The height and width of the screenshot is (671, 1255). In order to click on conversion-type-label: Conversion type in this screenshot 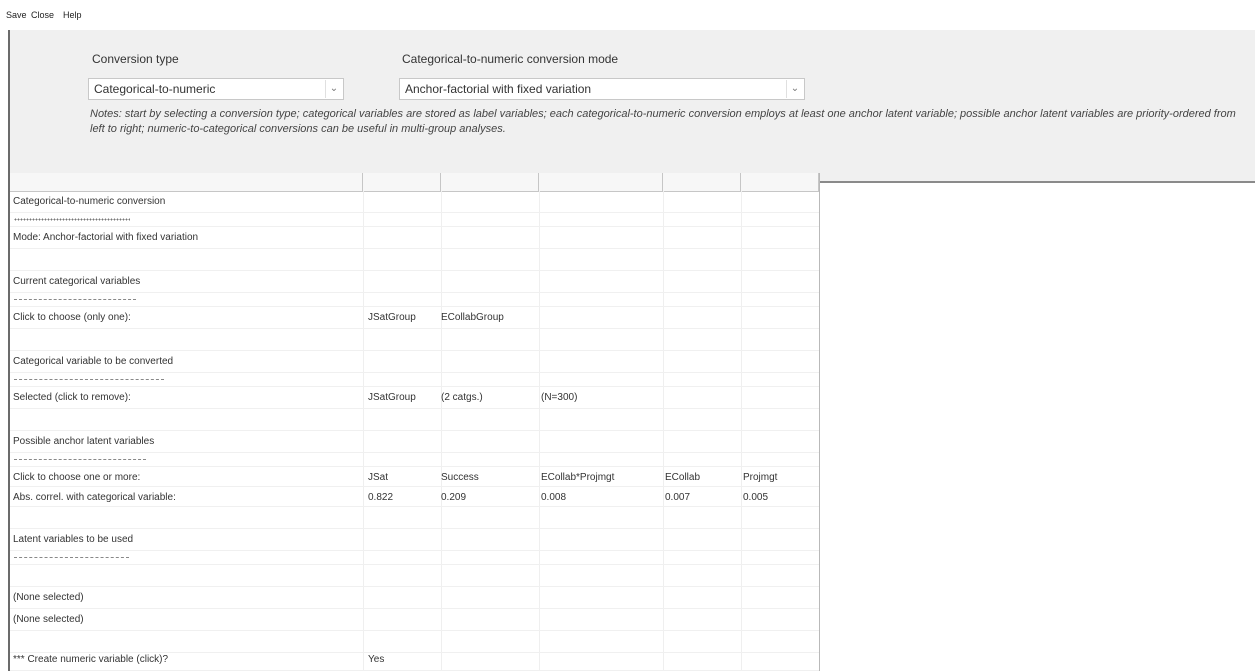, I will do `click(135, 59)`.